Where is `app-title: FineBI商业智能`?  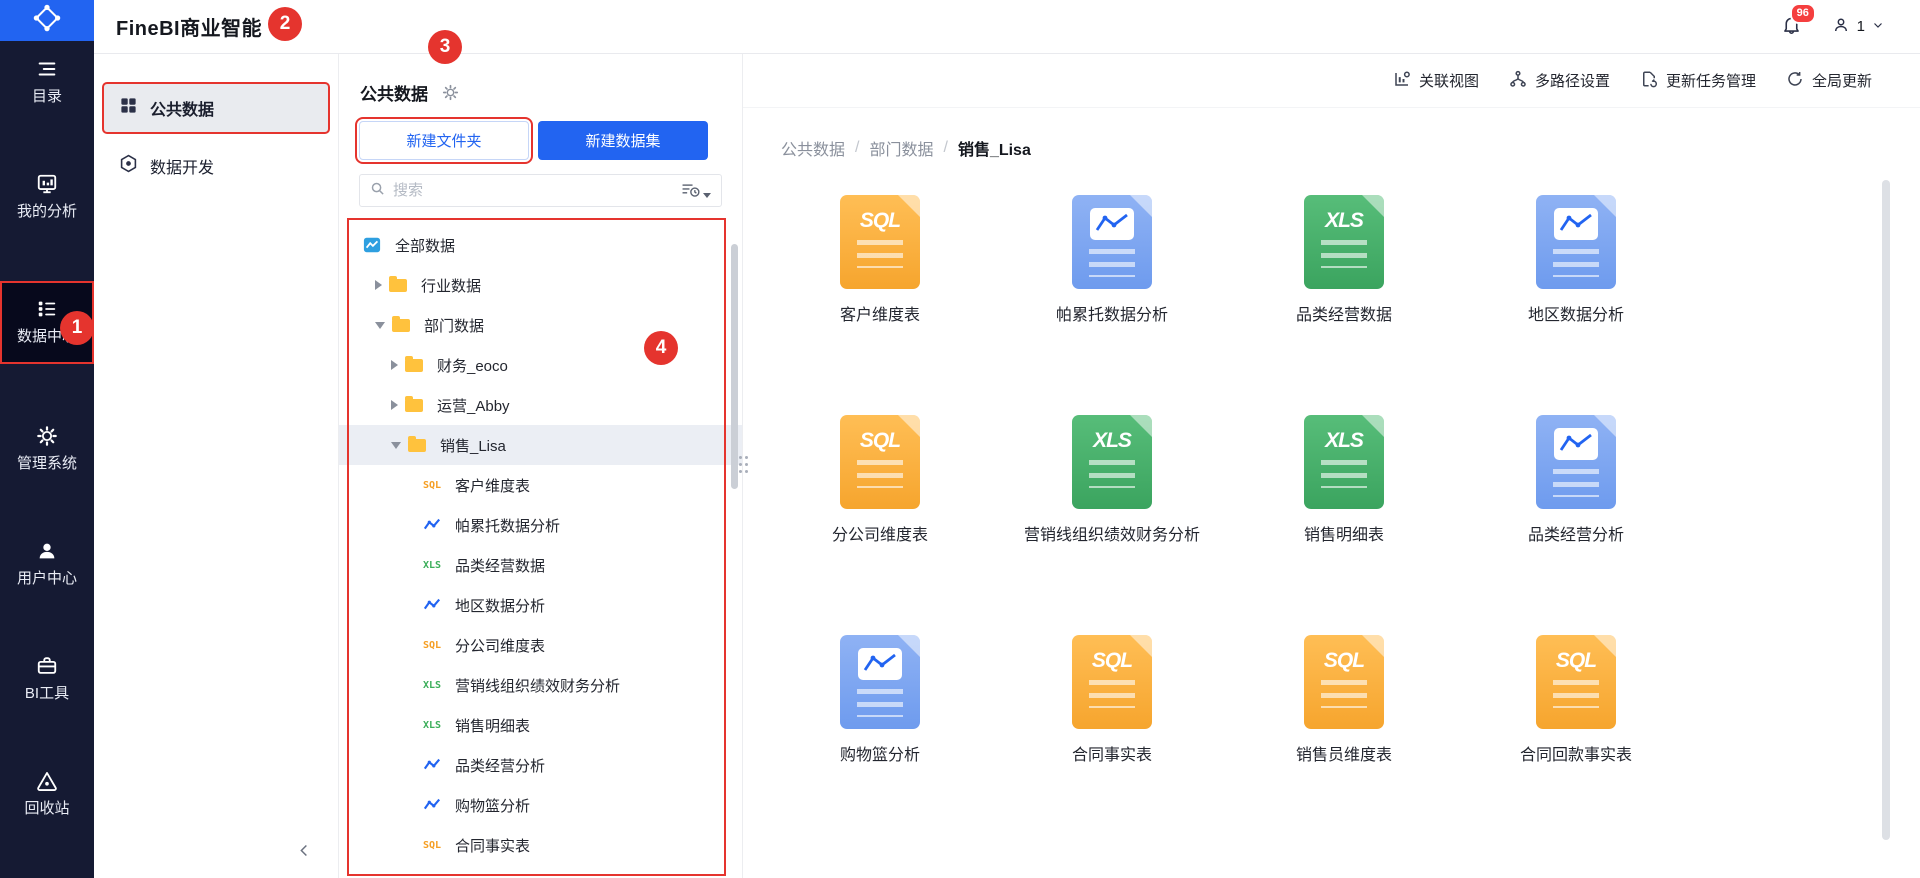
app-title: FineBI商业智能 is located at coordinates (189, 29).